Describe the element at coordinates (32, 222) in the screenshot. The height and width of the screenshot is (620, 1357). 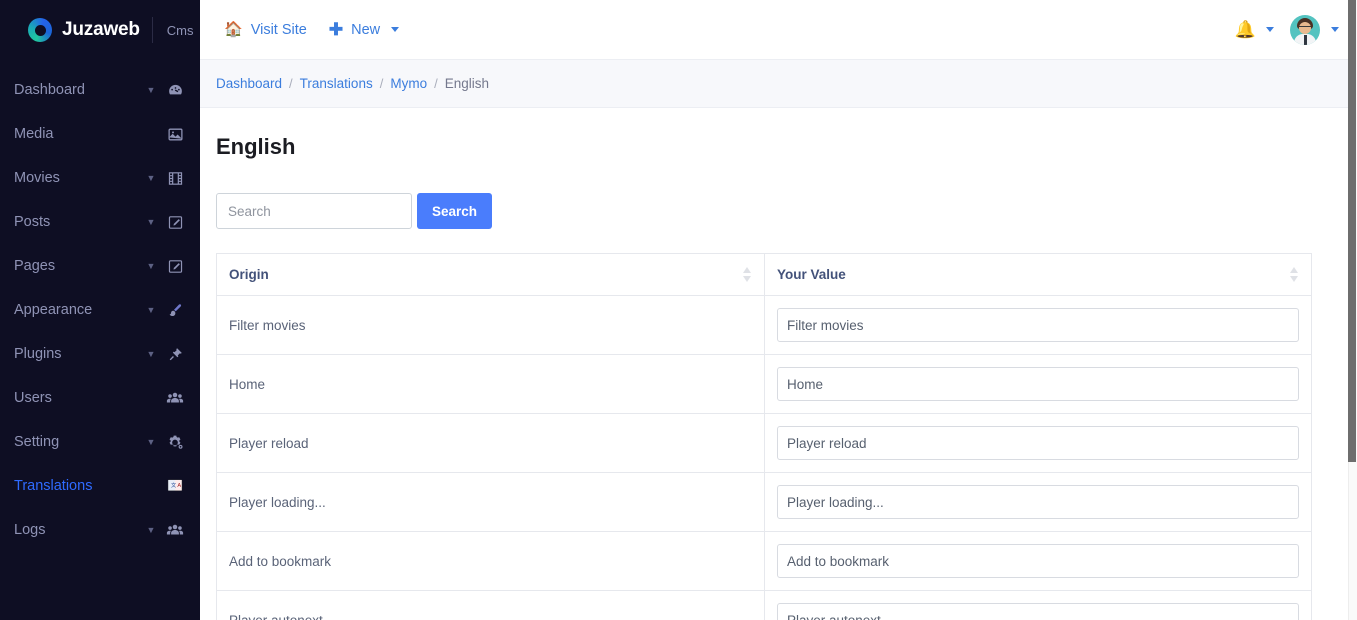
I see `sidebar-item-label: Posts` at that location.